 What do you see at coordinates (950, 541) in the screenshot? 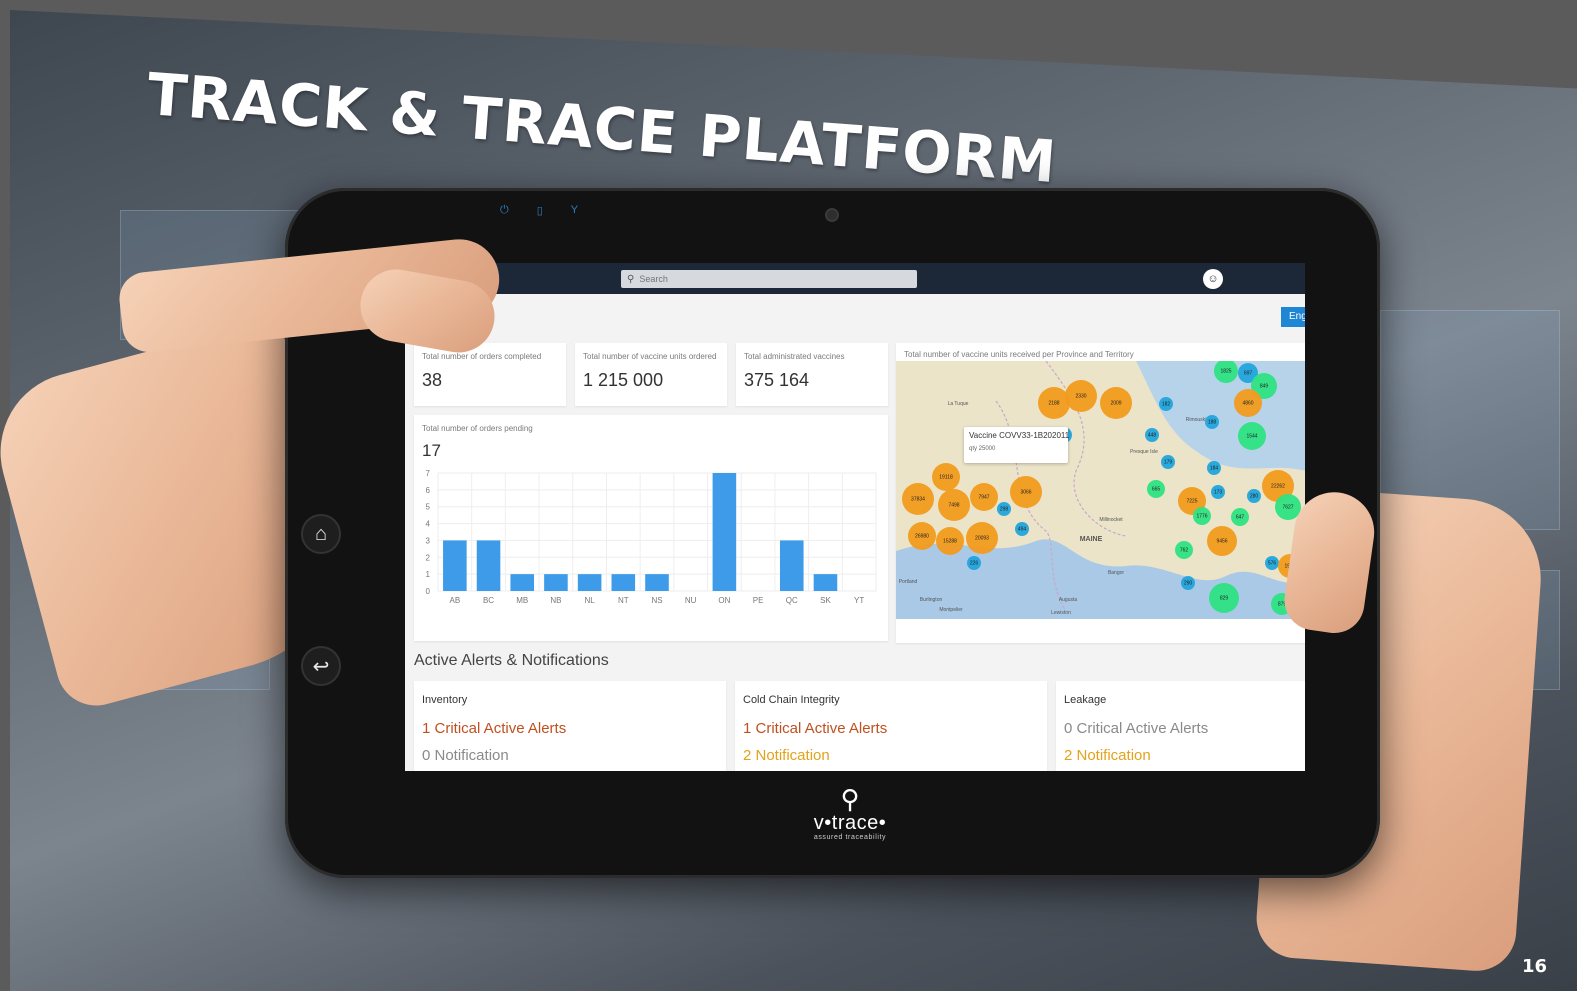
I see `map-cluster-count: 15288` at bounding box center [950, 541].